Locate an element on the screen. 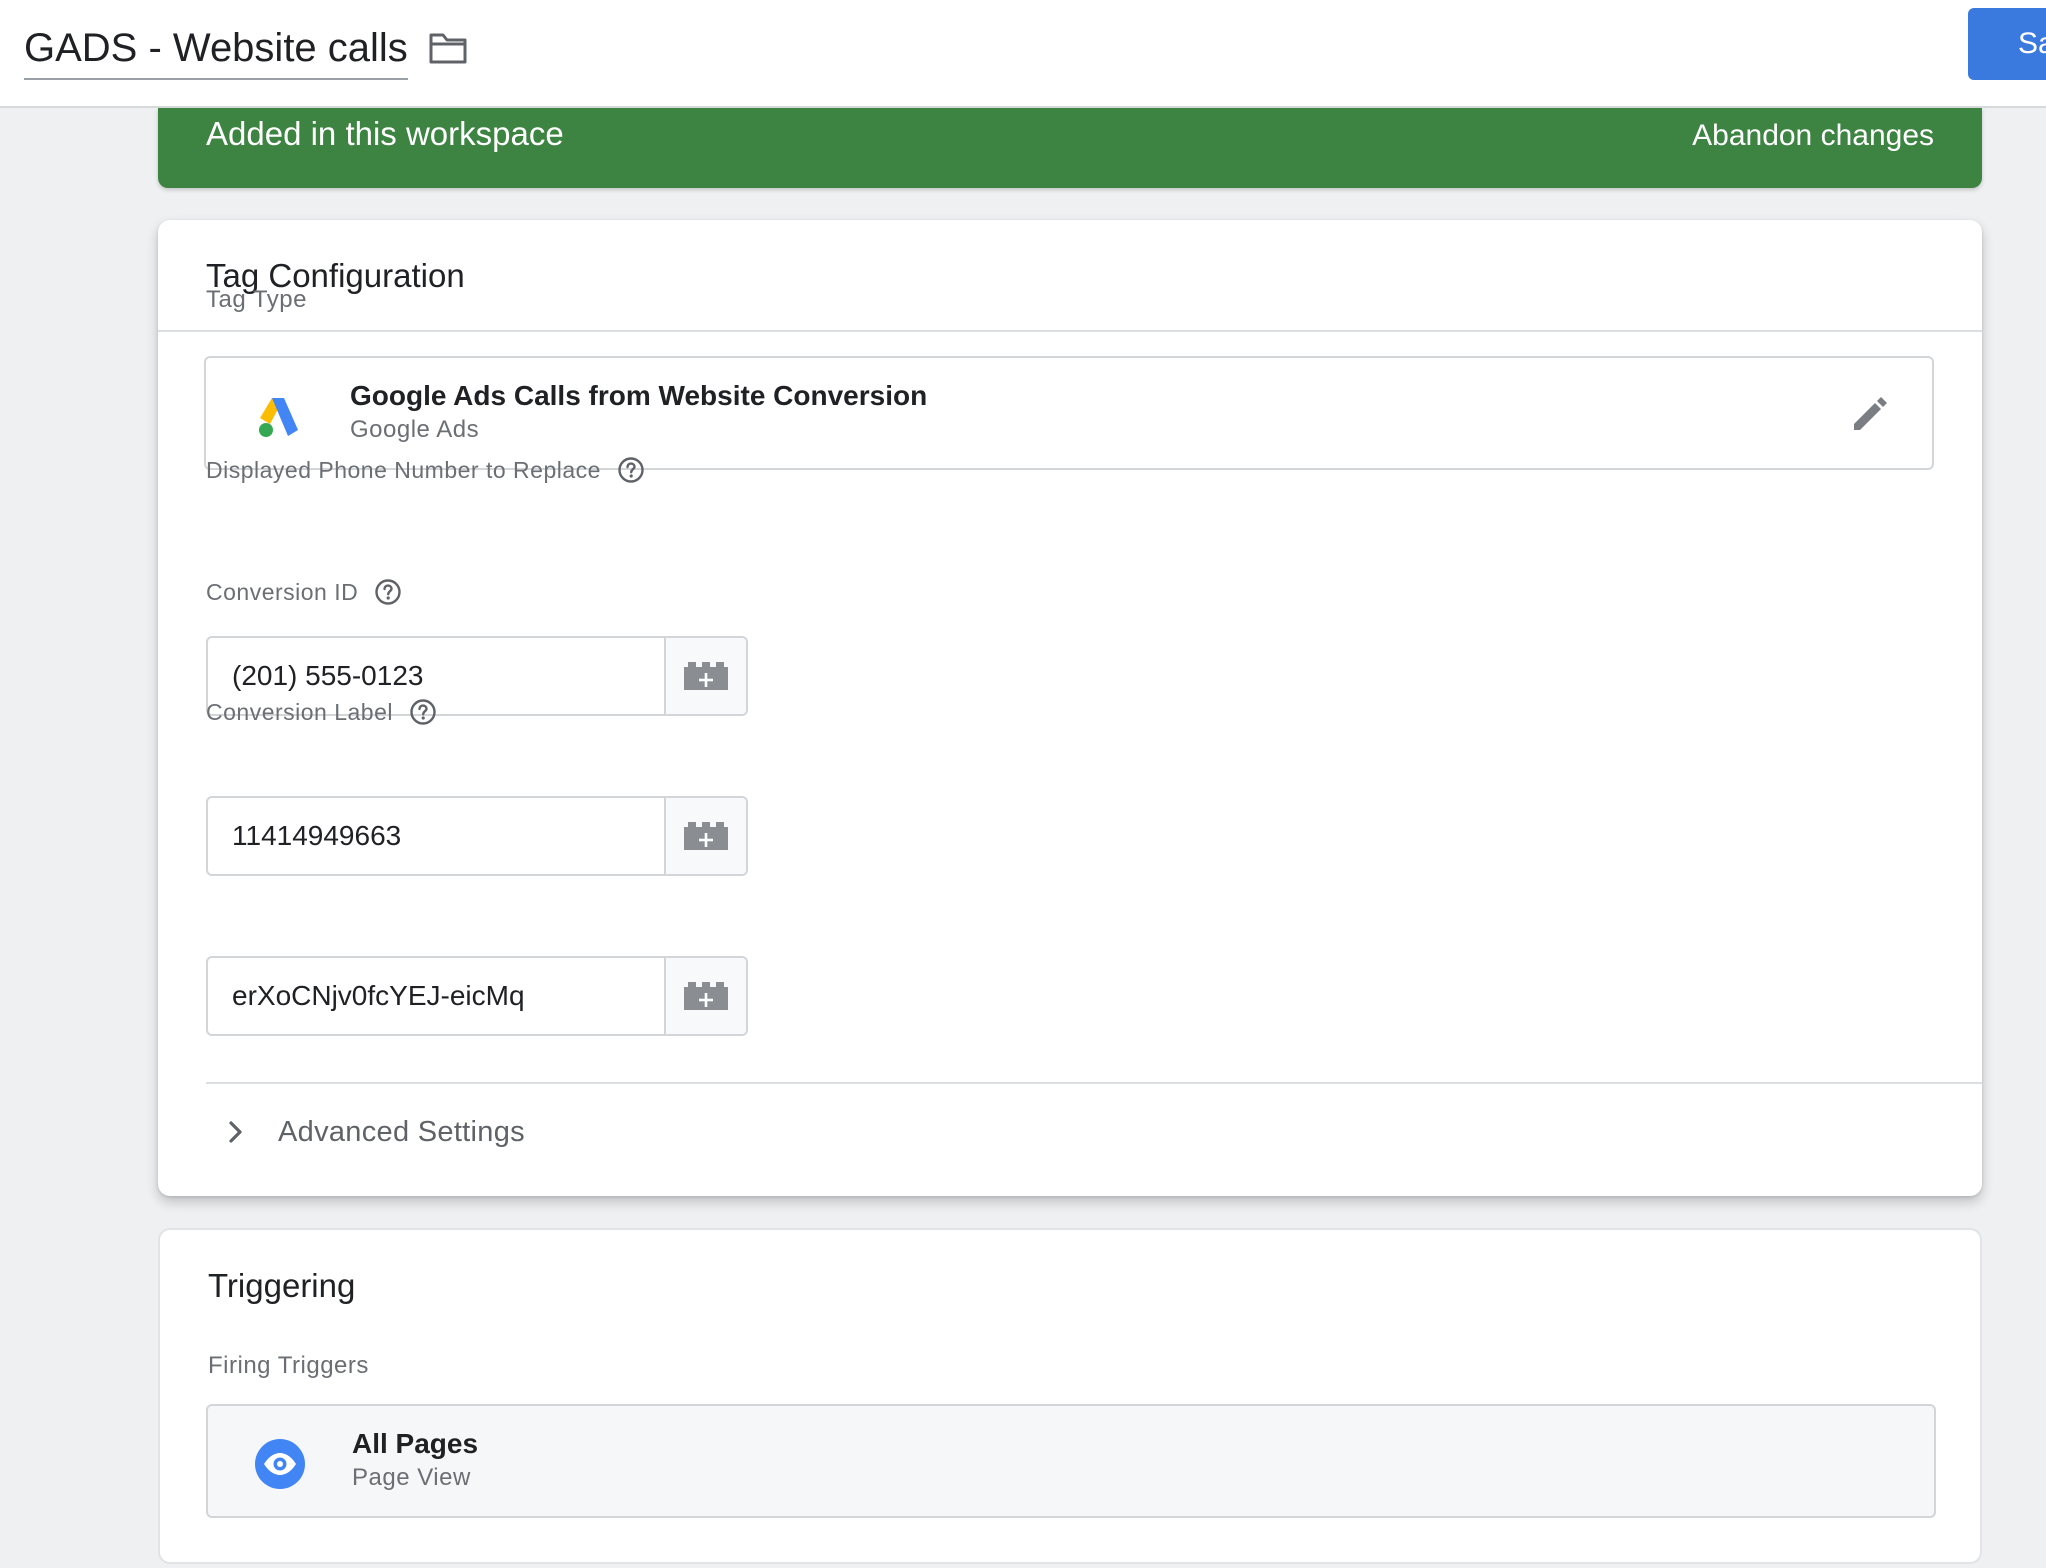  conversion-id-field is located at coordinates (477, 836).